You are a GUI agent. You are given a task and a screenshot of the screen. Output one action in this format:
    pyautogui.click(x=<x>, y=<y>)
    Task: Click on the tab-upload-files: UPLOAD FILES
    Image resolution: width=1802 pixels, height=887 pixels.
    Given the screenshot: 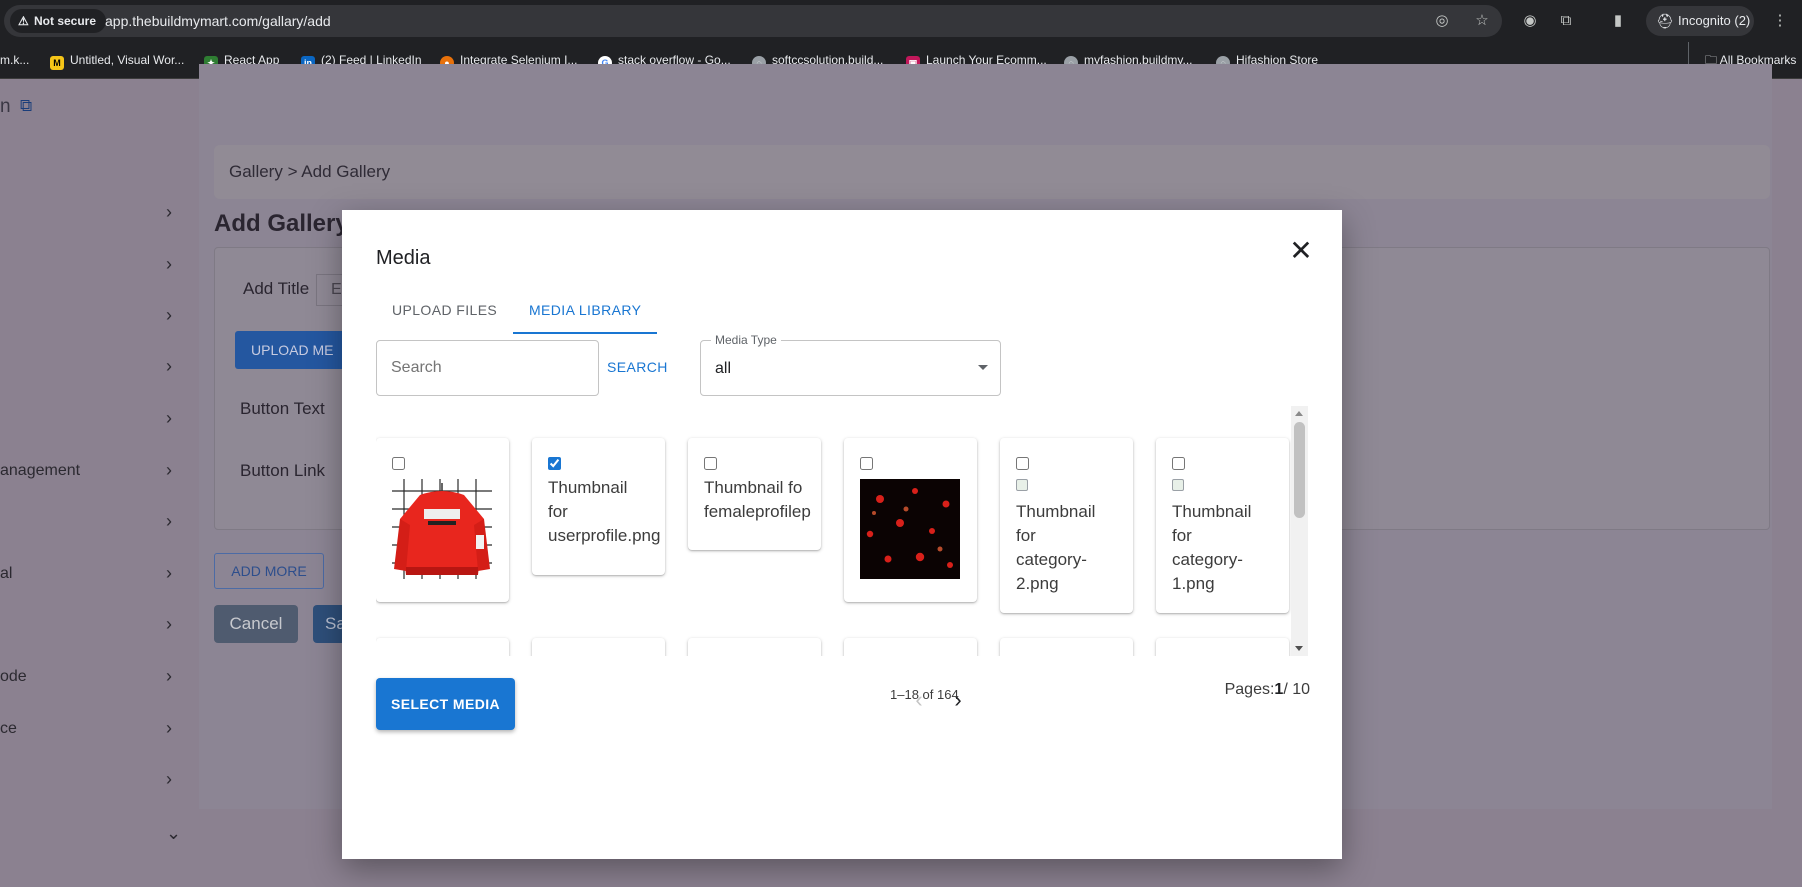 What is the action you would take?
    pyautogui.click(x=444, y=310)
    